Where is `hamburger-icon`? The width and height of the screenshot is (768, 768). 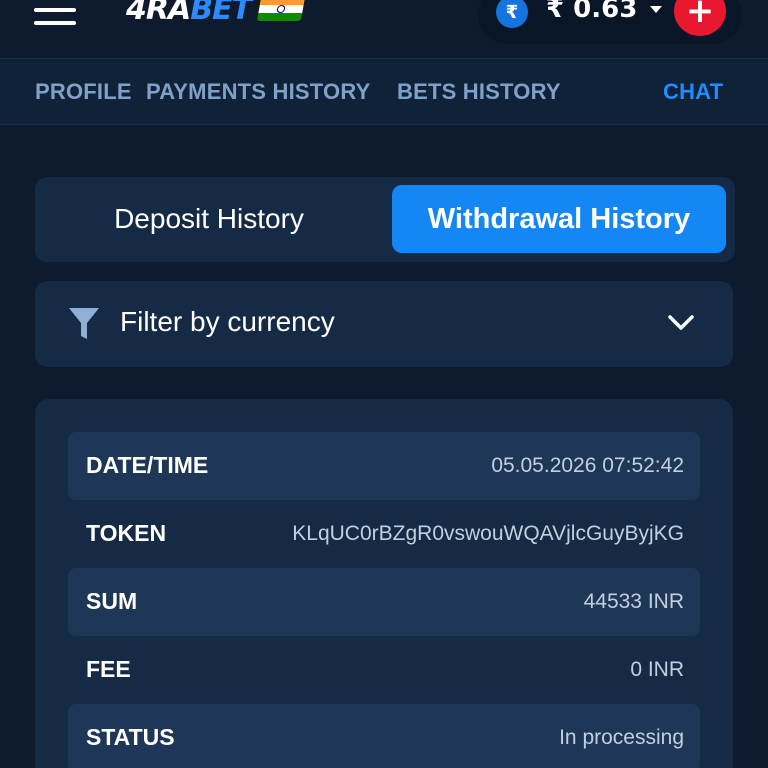 hamburger-icon is located at coordinates (56, 15).